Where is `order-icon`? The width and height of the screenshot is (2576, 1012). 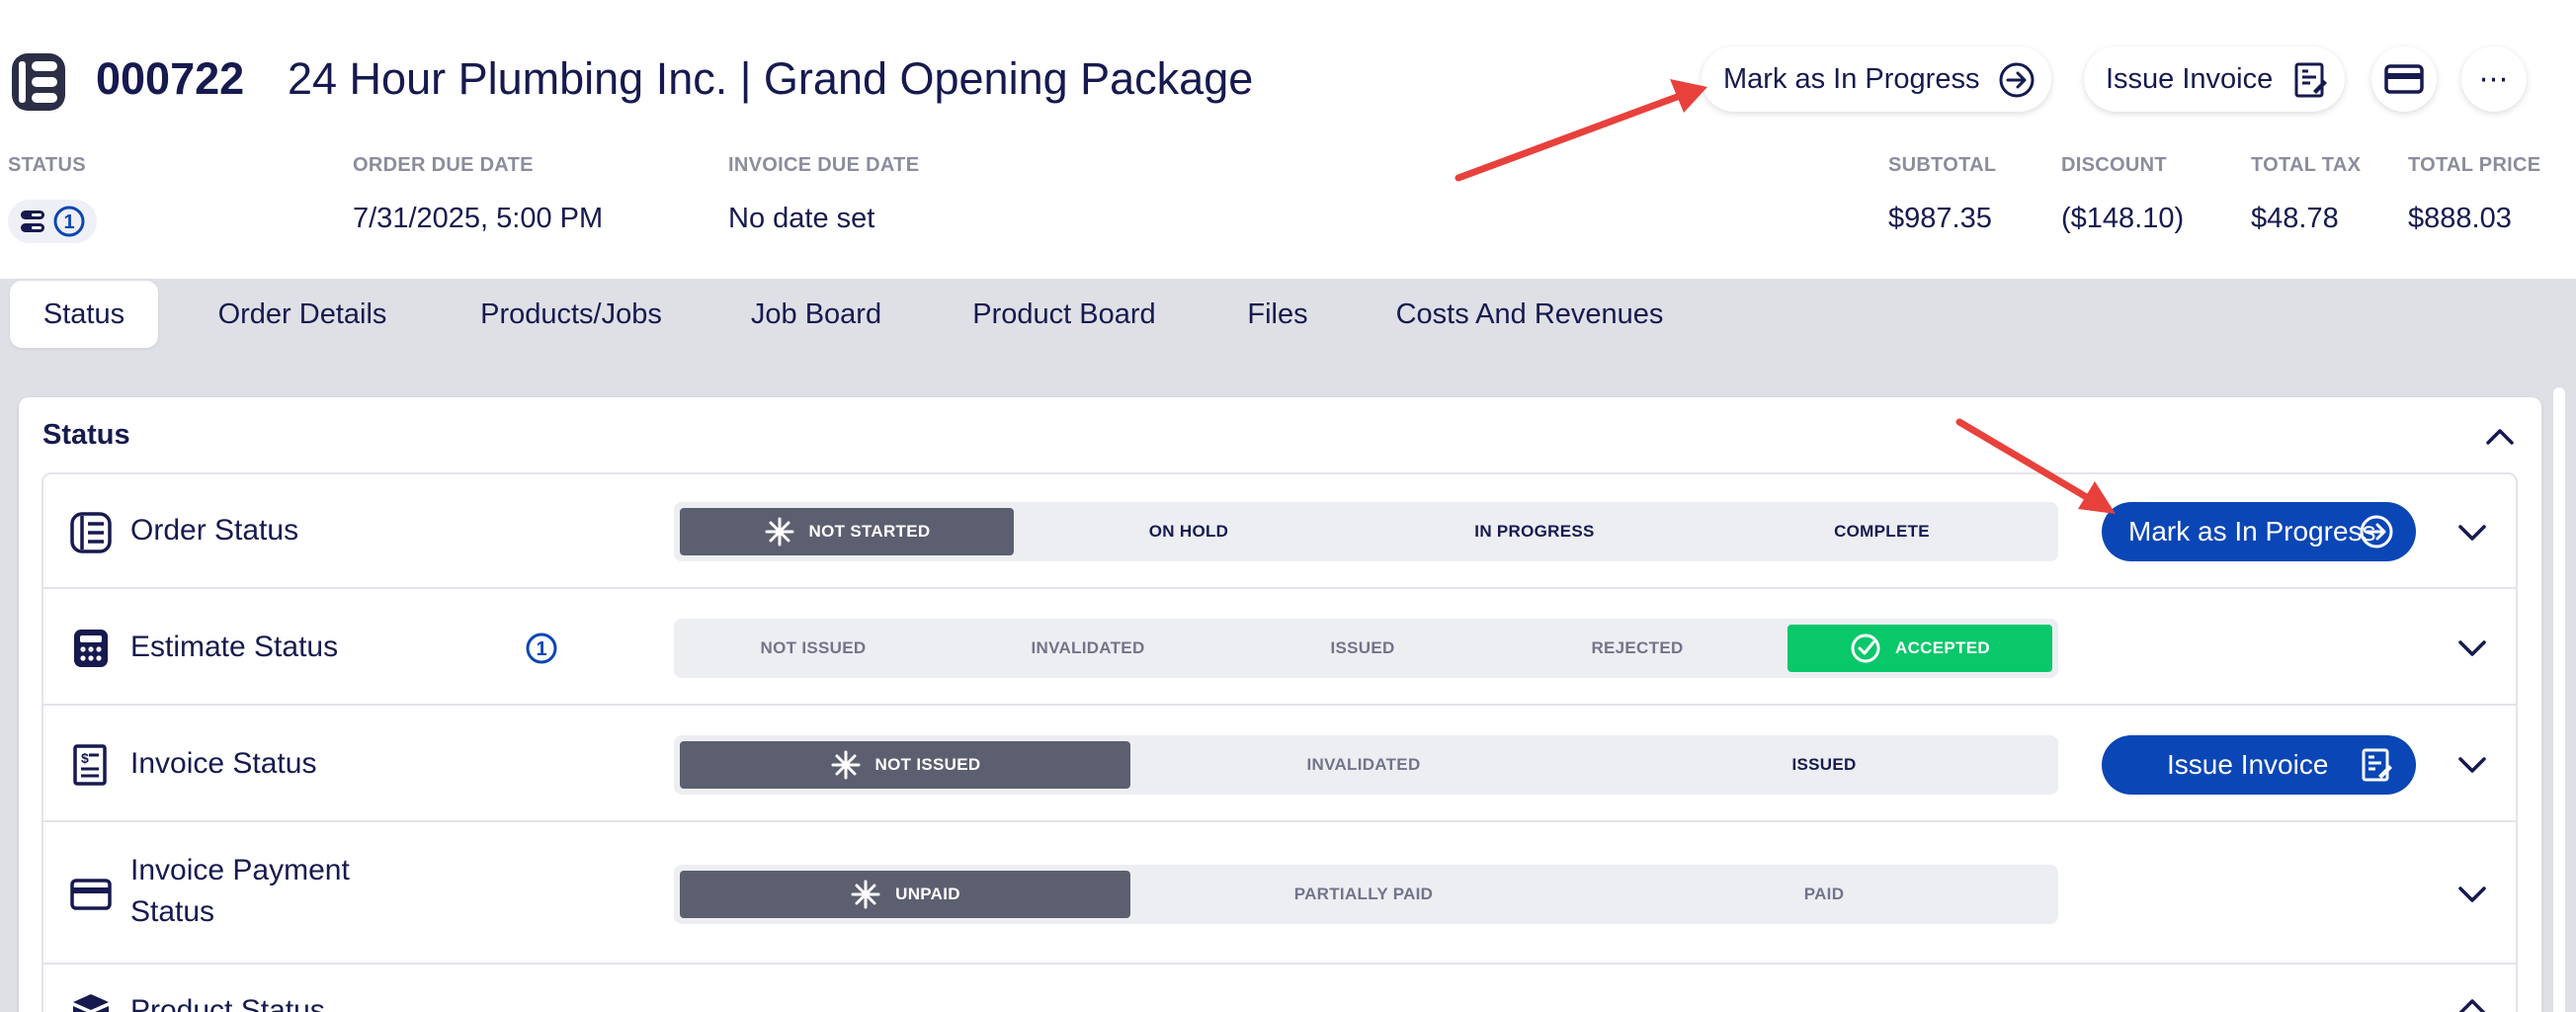 order-icon is located at coordinates (38, 82).